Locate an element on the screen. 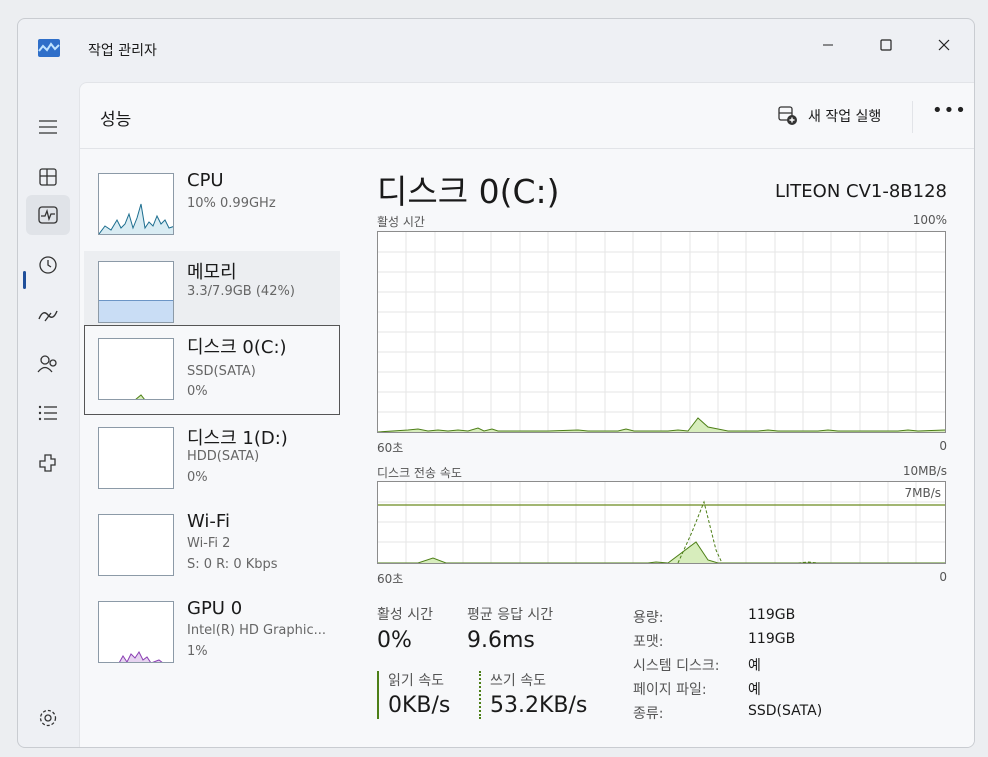  resource-item-wifi: Wi-Fi Wi-Fi 2 S: 0 R: 0 Kbps is located at coordinates (212, 548).